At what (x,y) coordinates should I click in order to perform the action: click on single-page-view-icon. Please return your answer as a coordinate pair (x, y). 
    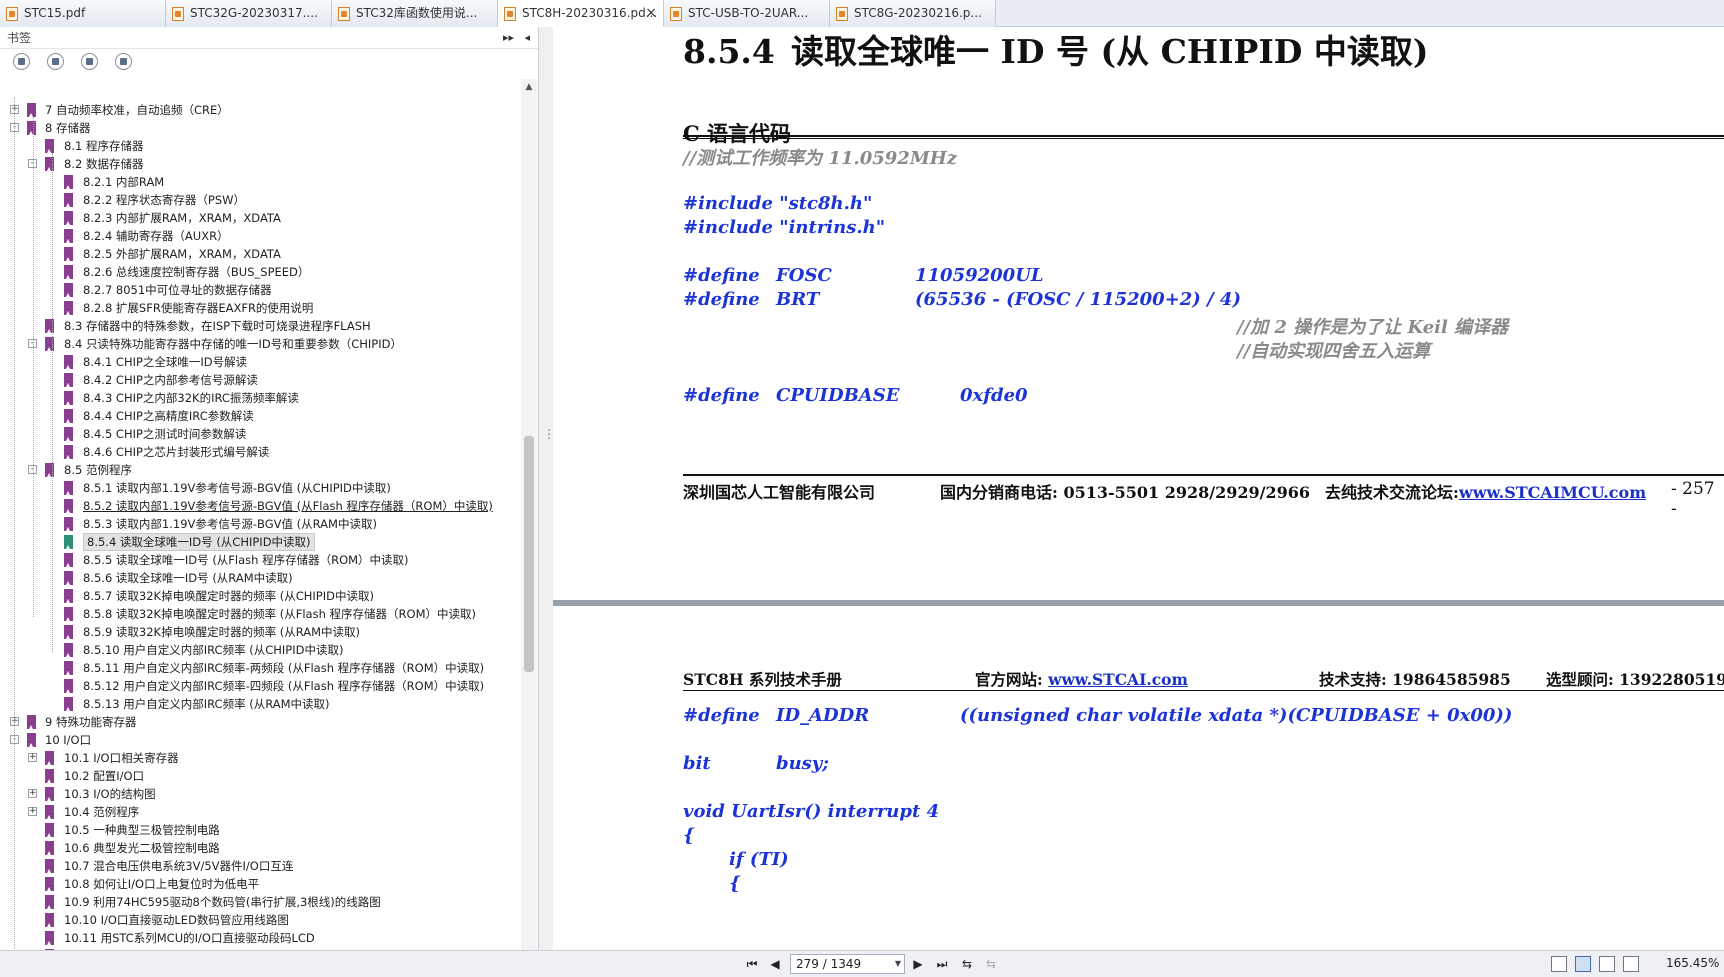
    Looking at the image, I should click on (1559, 964).